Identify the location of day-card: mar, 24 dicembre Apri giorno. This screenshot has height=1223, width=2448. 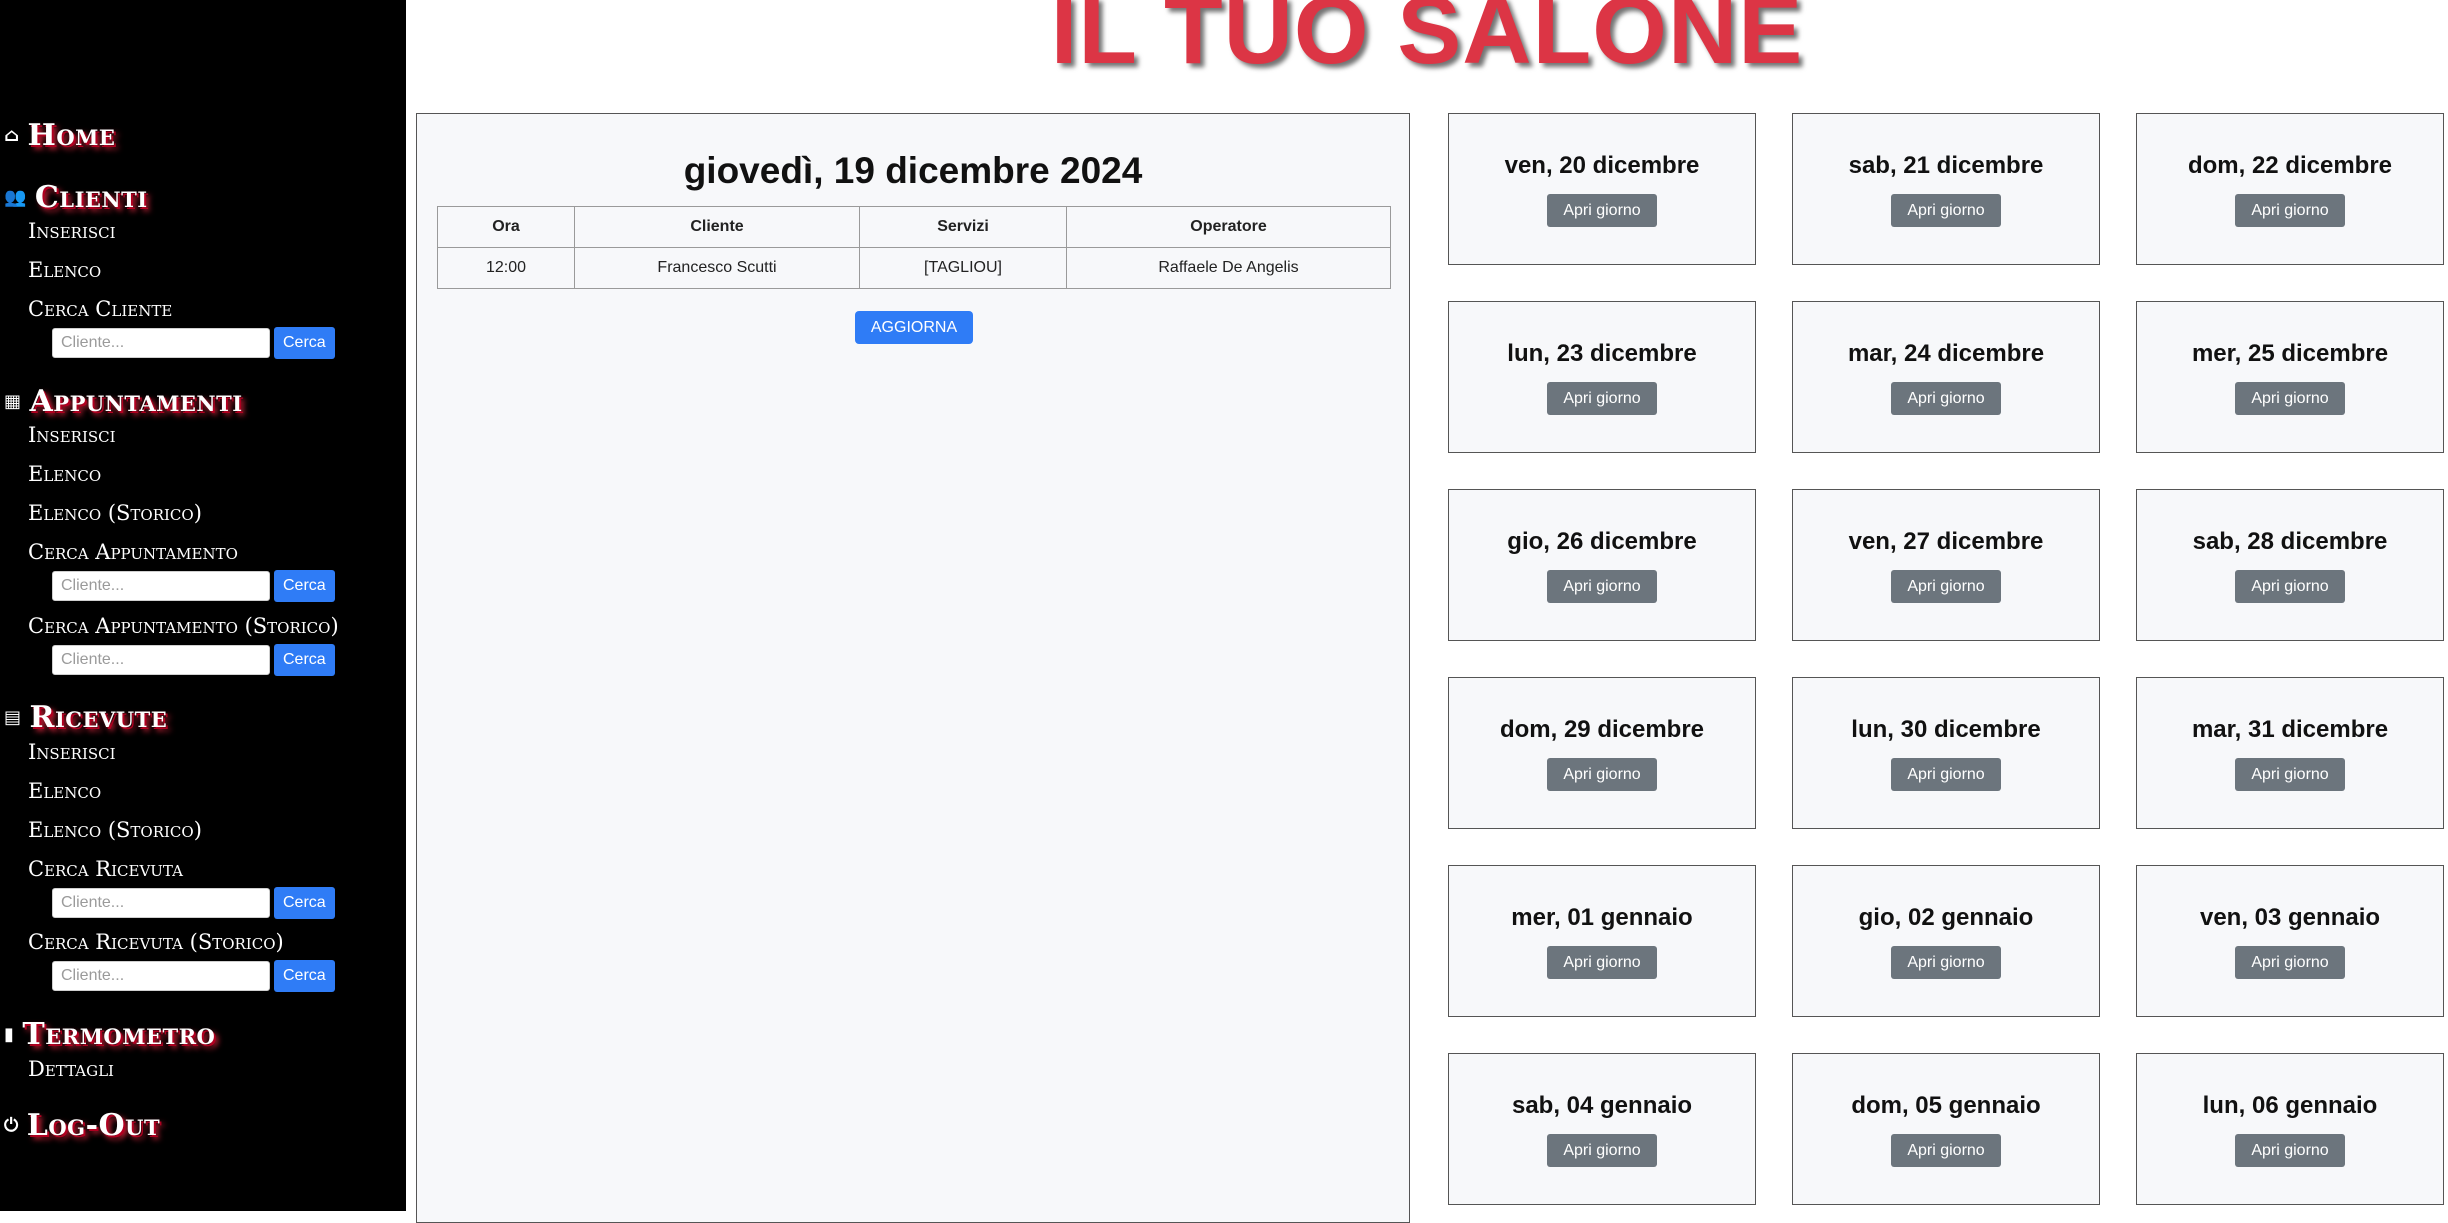
(1946, 377).